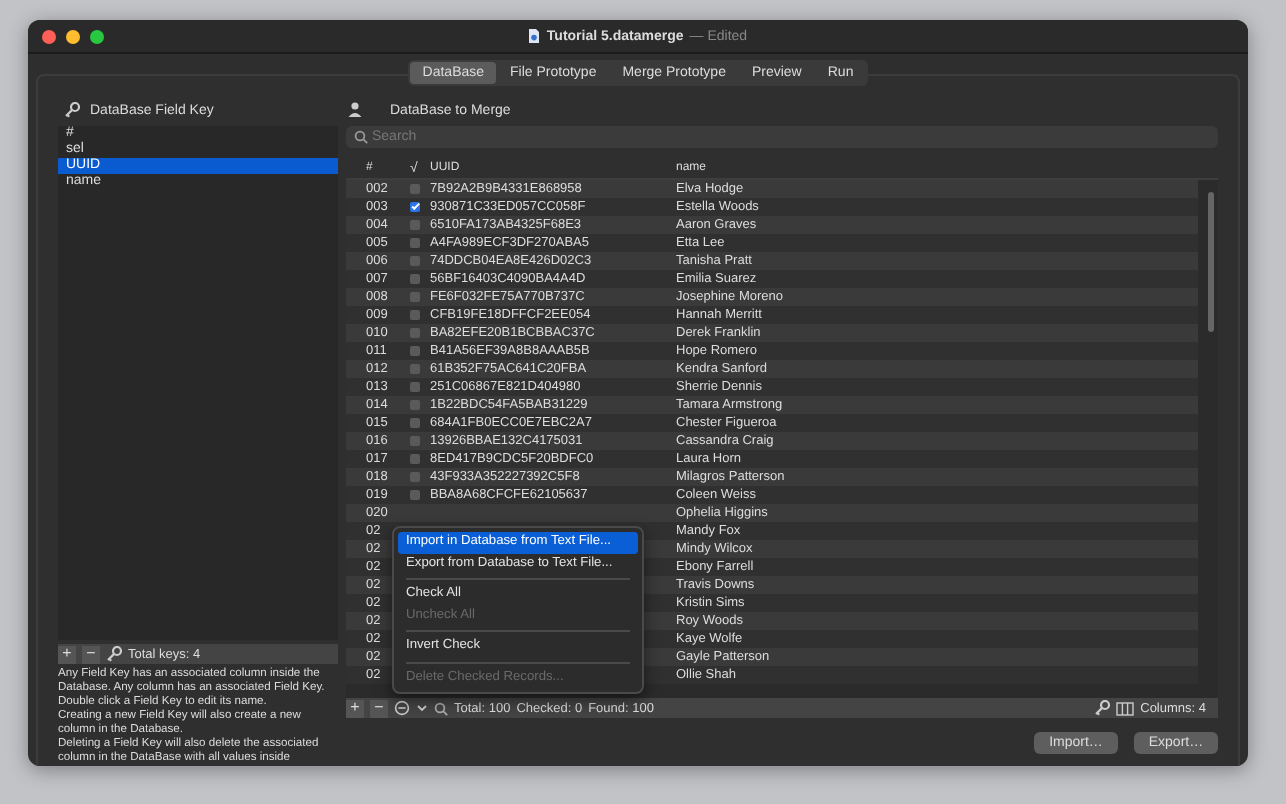 This screenshot has width=1286, height=804. What do you see at coordinates (534, 36) in the screenshot?
I see `document-icon` at bounding box center [534, 36].